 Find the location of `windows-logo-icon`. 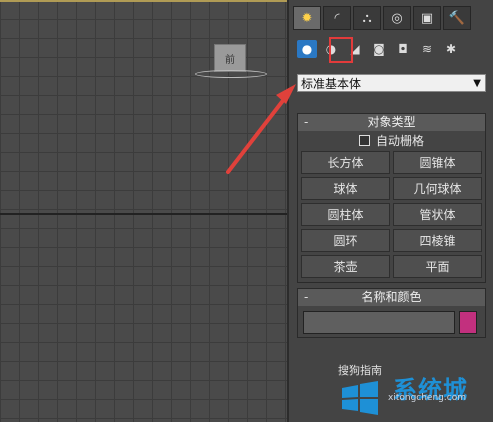

windows-logo-icon is located at coordinates (360, 398).